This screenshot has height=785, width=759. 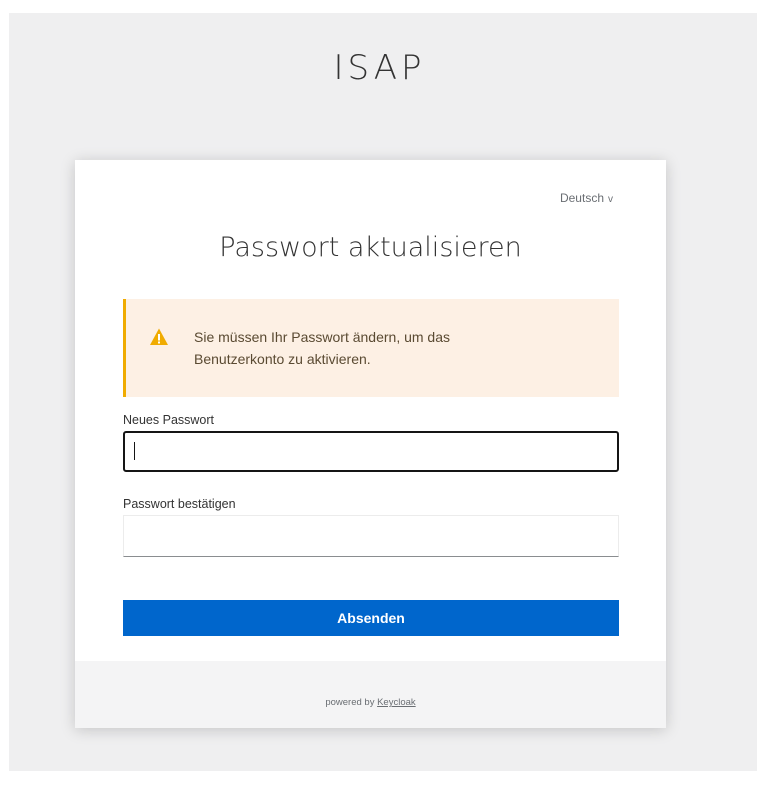 What do you see at coordinates (169, 420) in the screenshot?
I see `new-password-label: Neues Passwort` at bounding box center [169, 420].